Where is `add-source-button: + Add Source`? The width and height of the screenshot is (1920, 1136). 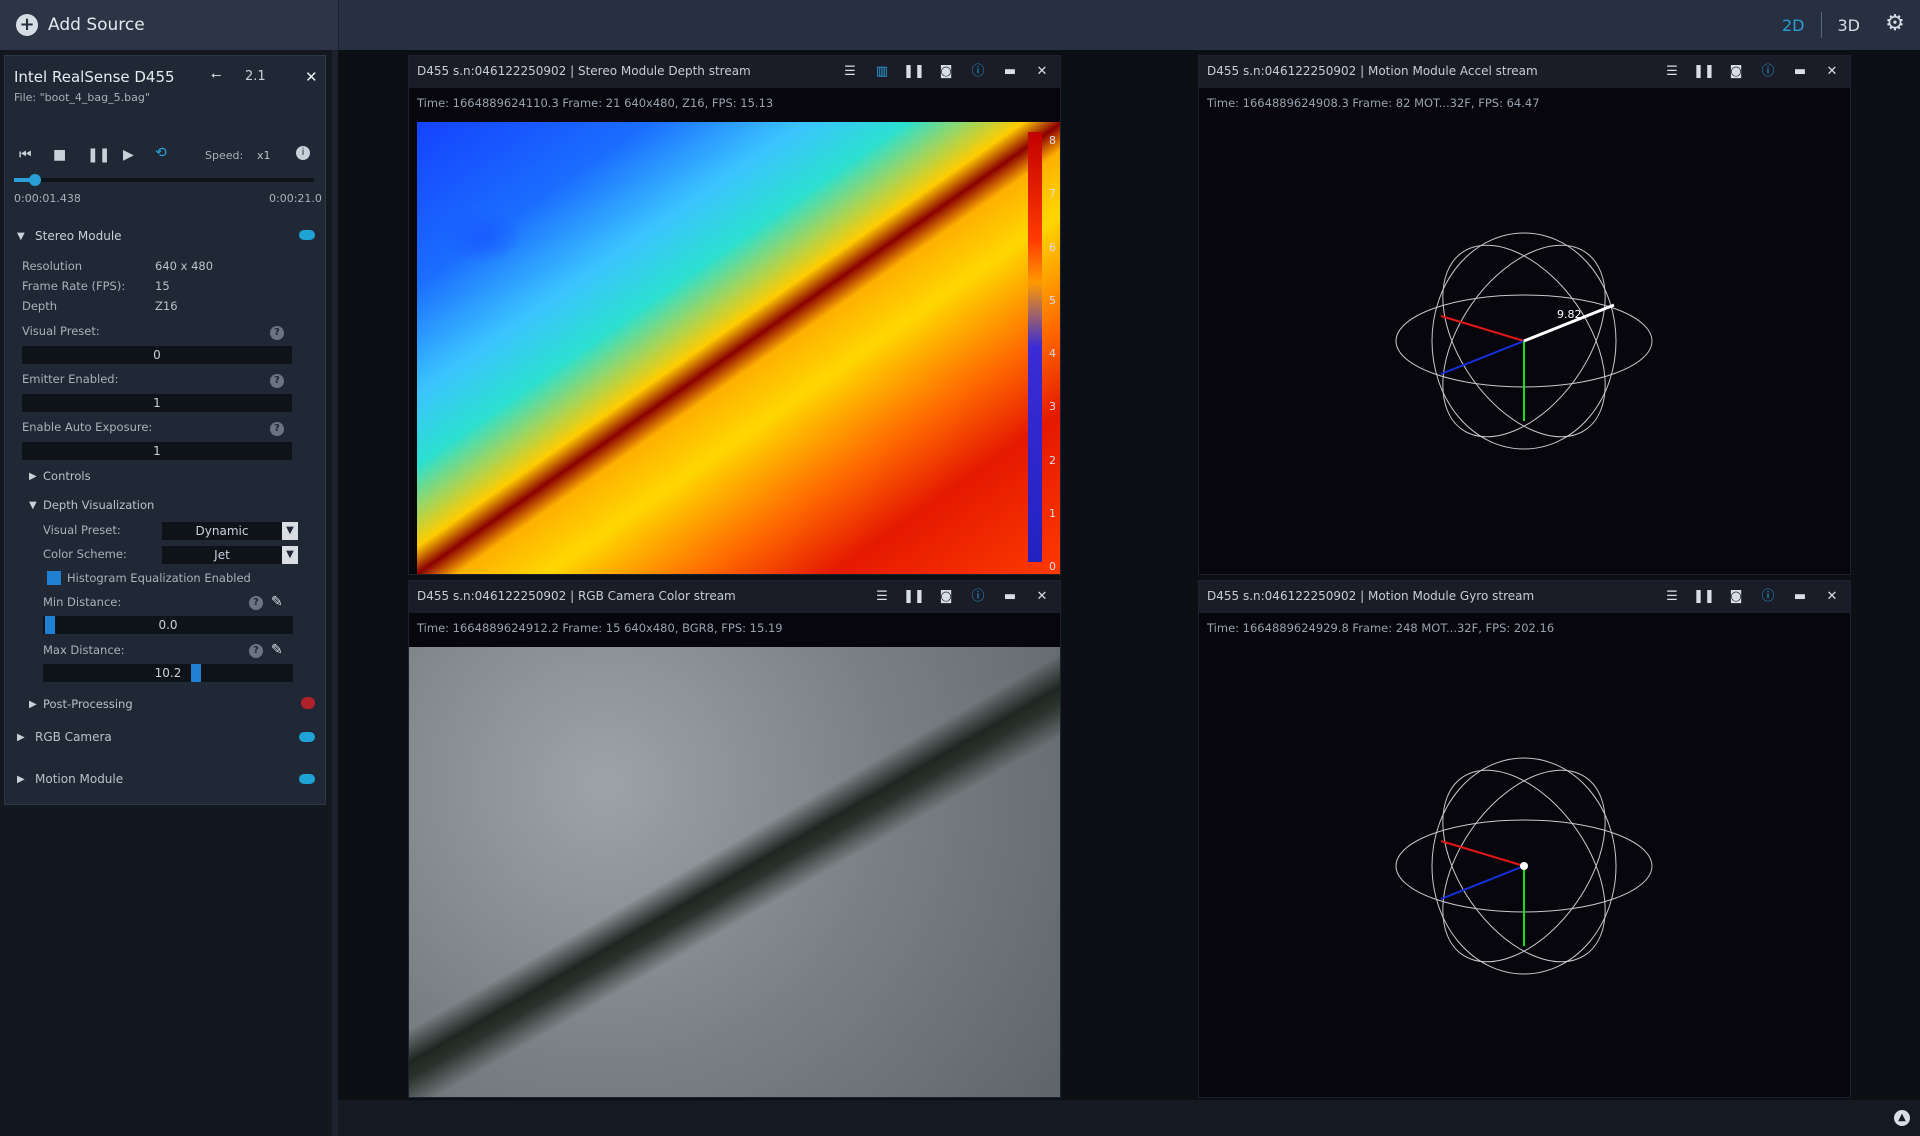 add-source-button: + Add Source is located at coordinates (169, 25).